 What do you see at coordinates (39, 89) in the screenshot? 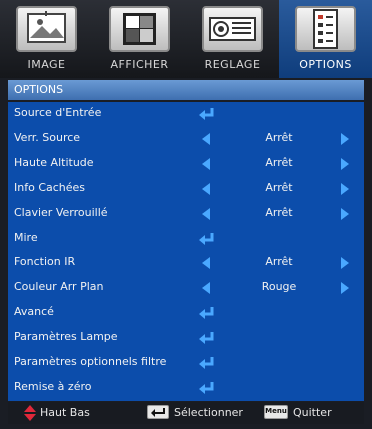
I see `section-title: OPTIONS` at bounding box center [39, 89].